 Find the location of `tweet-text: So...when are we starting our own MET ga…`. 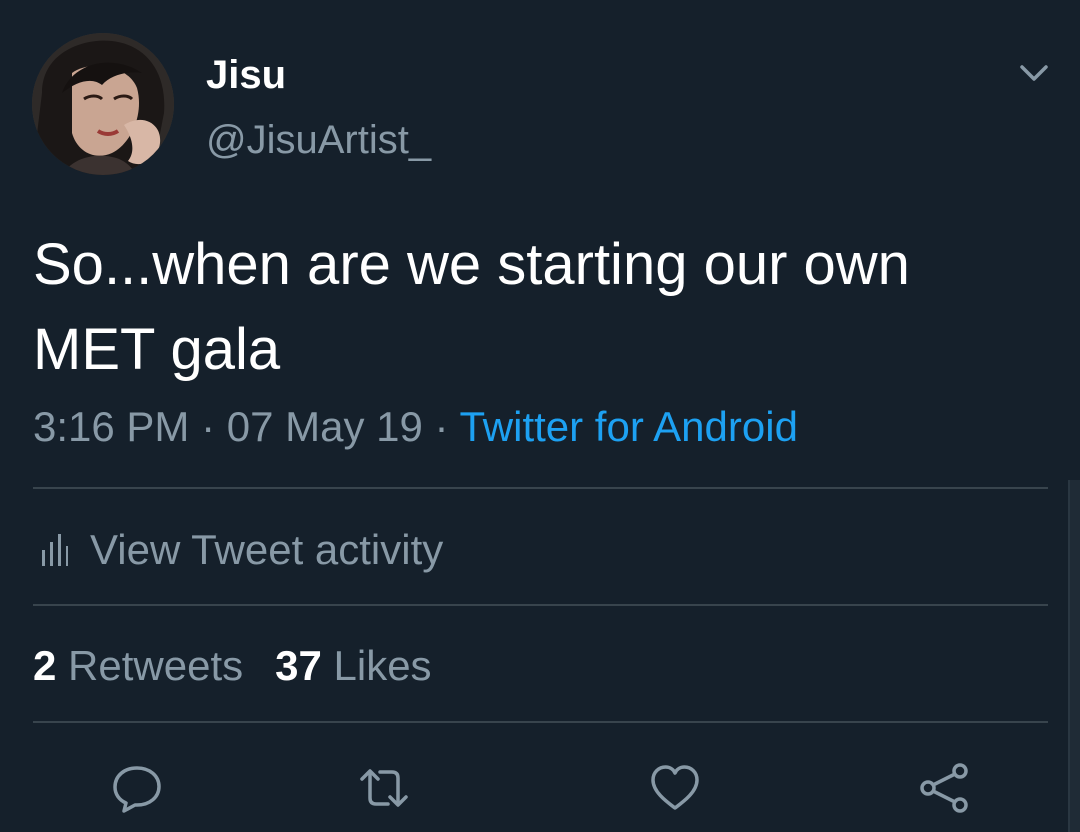

tweet-text: So...when are we starting our own MET ga… is located at coordinates (471, 307).